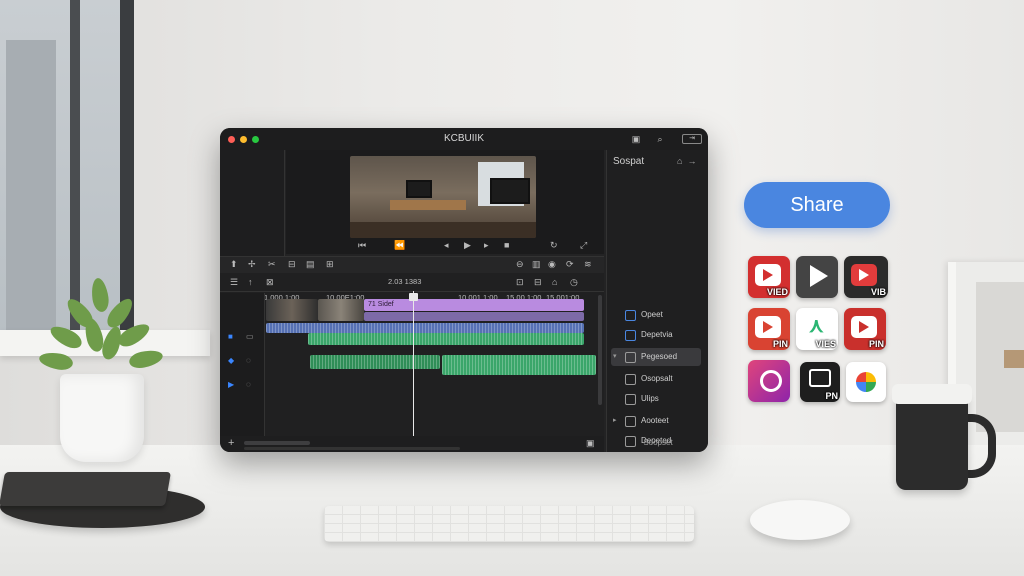 This screenshot has height=576, width=1024. Describe the element at coordinates (412, 265) in the screenshot. I see `edit-toolbar: ⬆ ✢ ✂ ⊟ ▤ ⊞ ⊖ ▥ ◉ ⟳ ≋` at that location.